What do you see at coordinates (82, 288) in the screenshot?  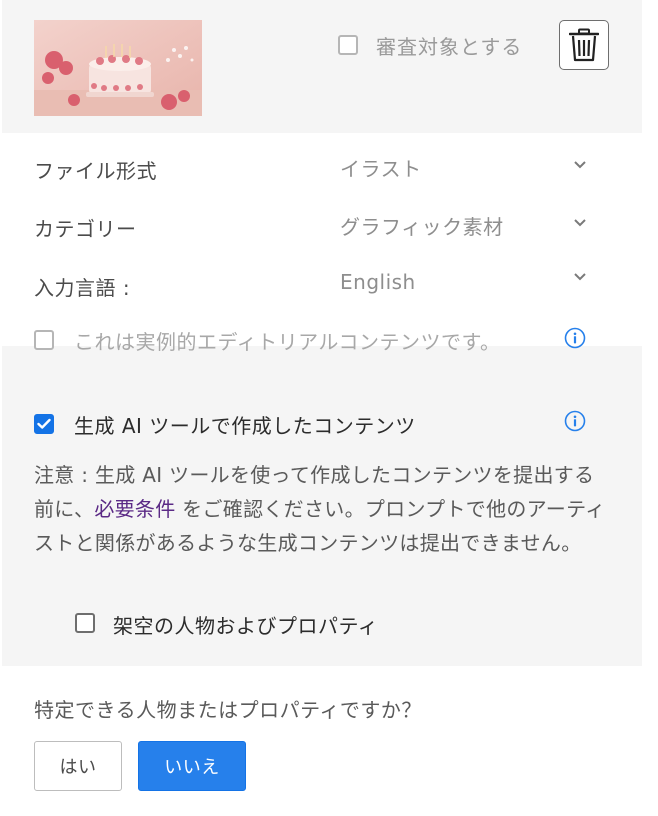 I see `language-label: 入力言語 :` at bounding box center [82, 288].